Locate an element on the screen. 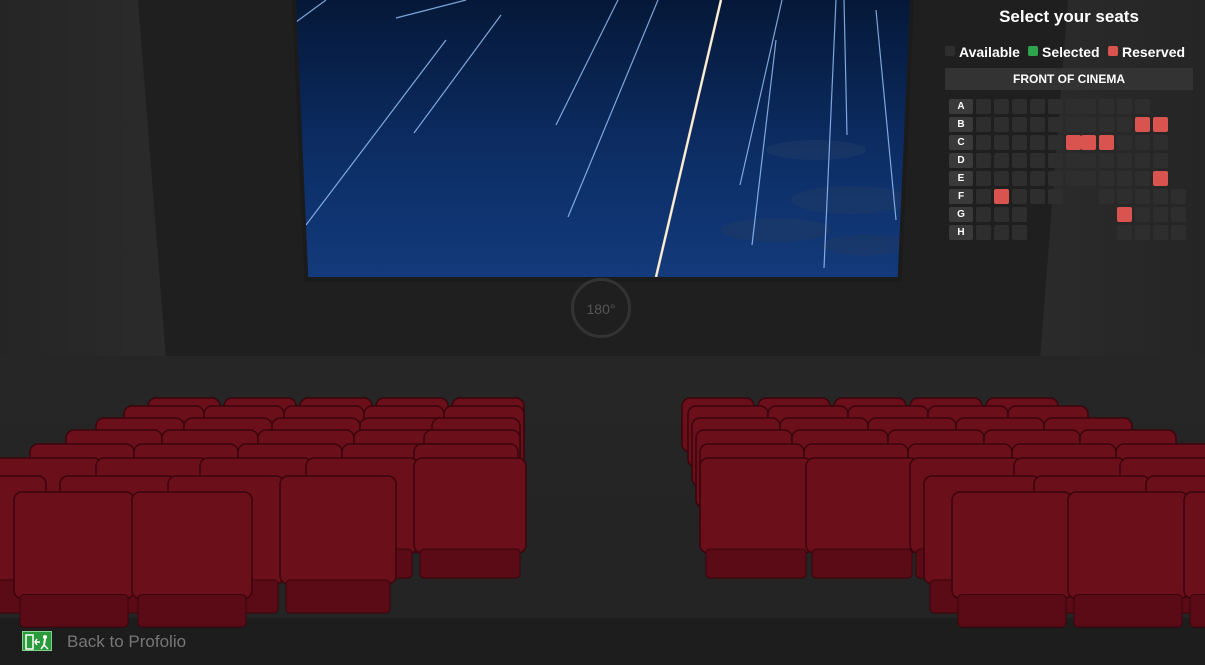  row-label: H is located at coordinates (961, 232).